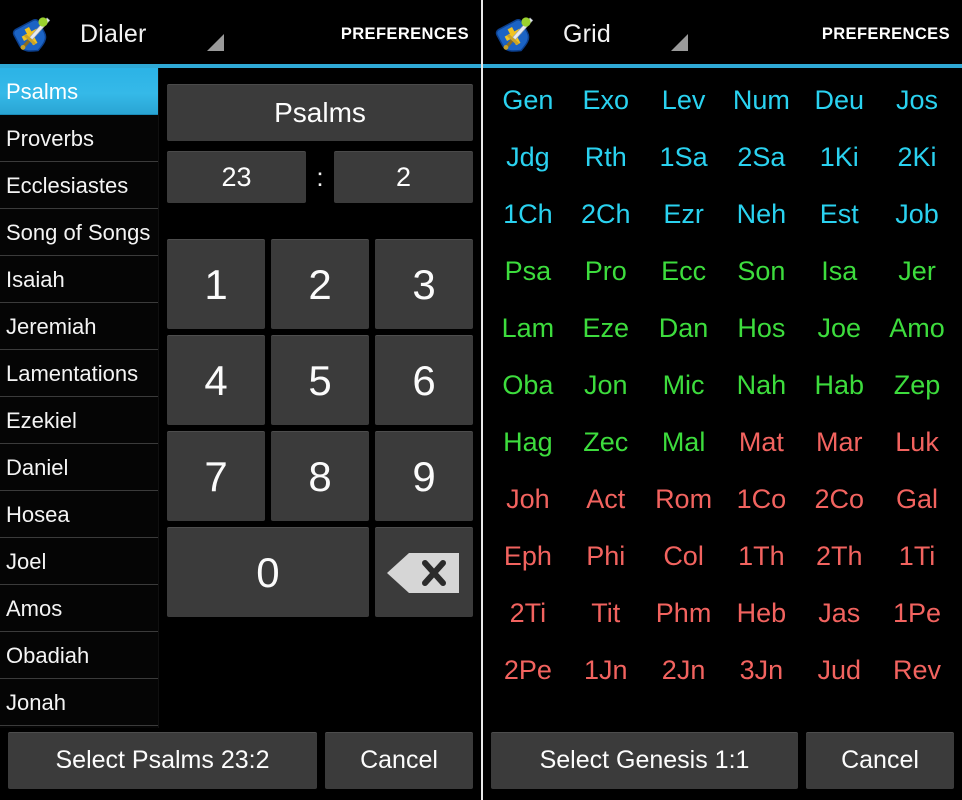 The image size is (962, 800). What do you see at coordinates (839, 328) in the screenshot?
I see `grid-book-Joe: Joe` at bounding box center [839, 328].